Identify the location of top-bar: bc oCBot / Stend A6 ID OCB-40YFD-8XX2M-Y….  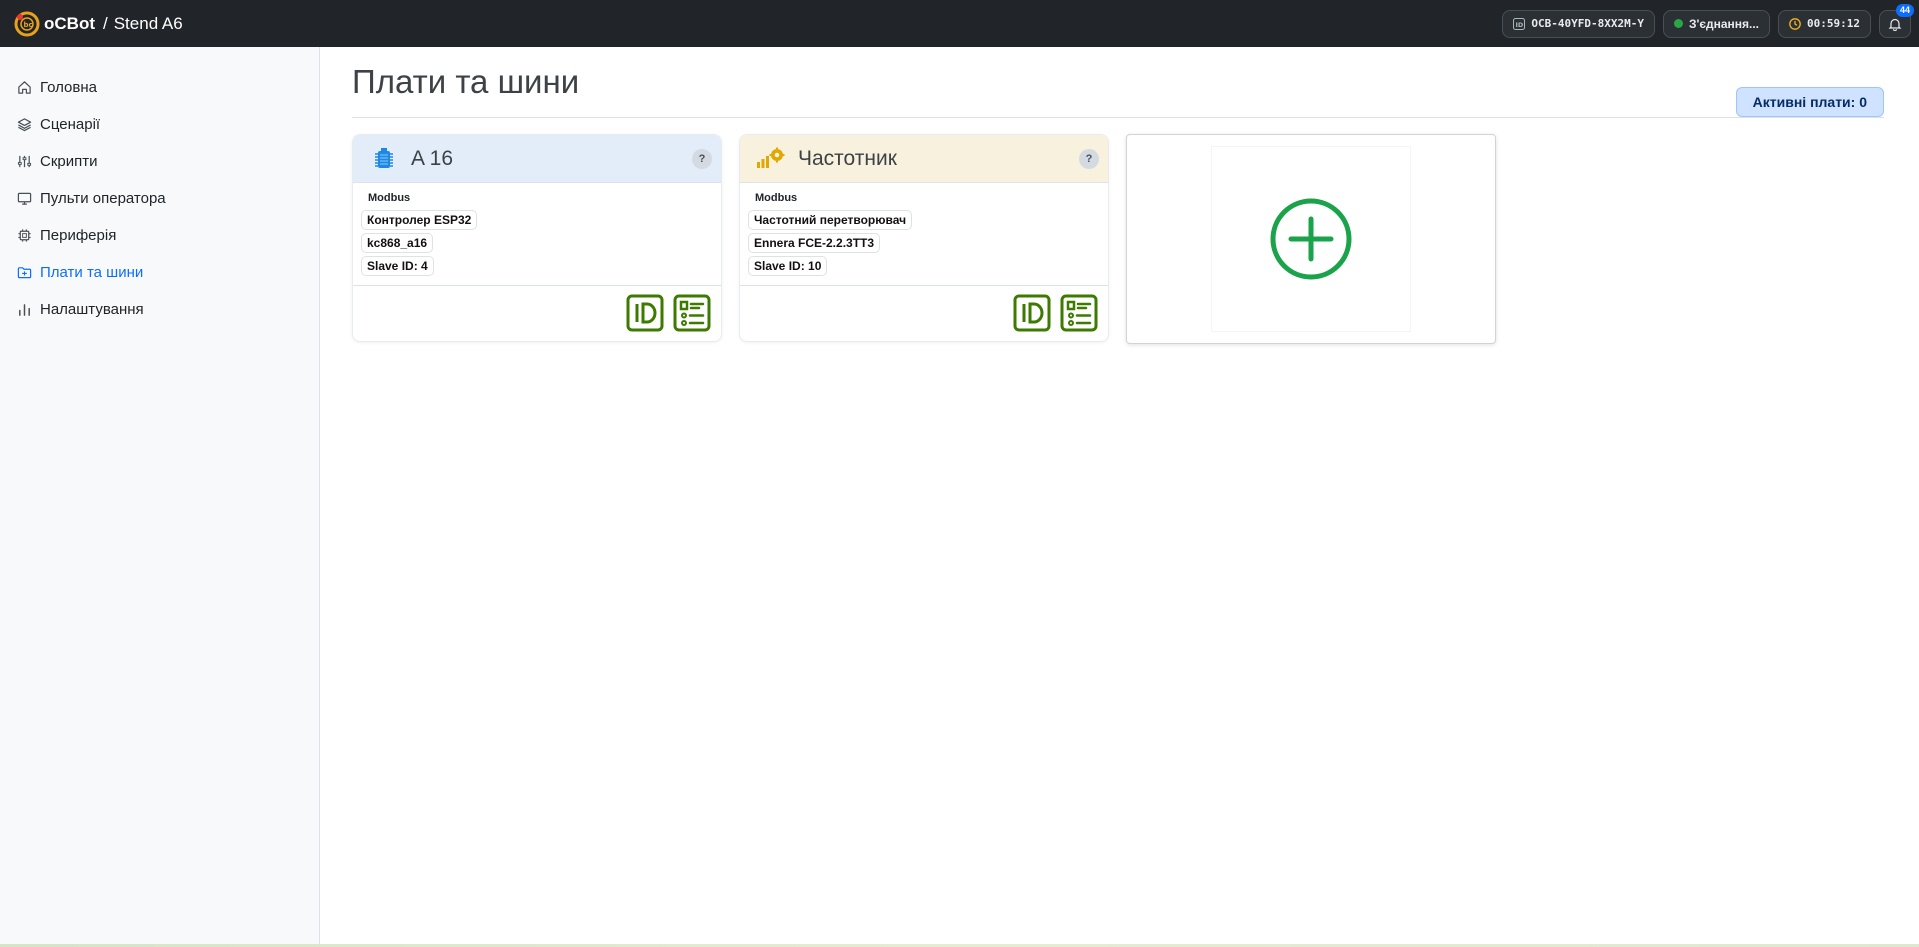
(959, 23).